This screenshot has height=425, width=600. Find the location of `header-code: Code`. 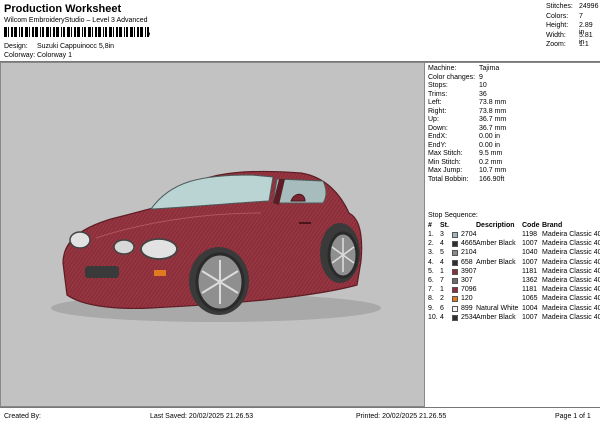

header-code: Code is located at coordinates (531, 225).